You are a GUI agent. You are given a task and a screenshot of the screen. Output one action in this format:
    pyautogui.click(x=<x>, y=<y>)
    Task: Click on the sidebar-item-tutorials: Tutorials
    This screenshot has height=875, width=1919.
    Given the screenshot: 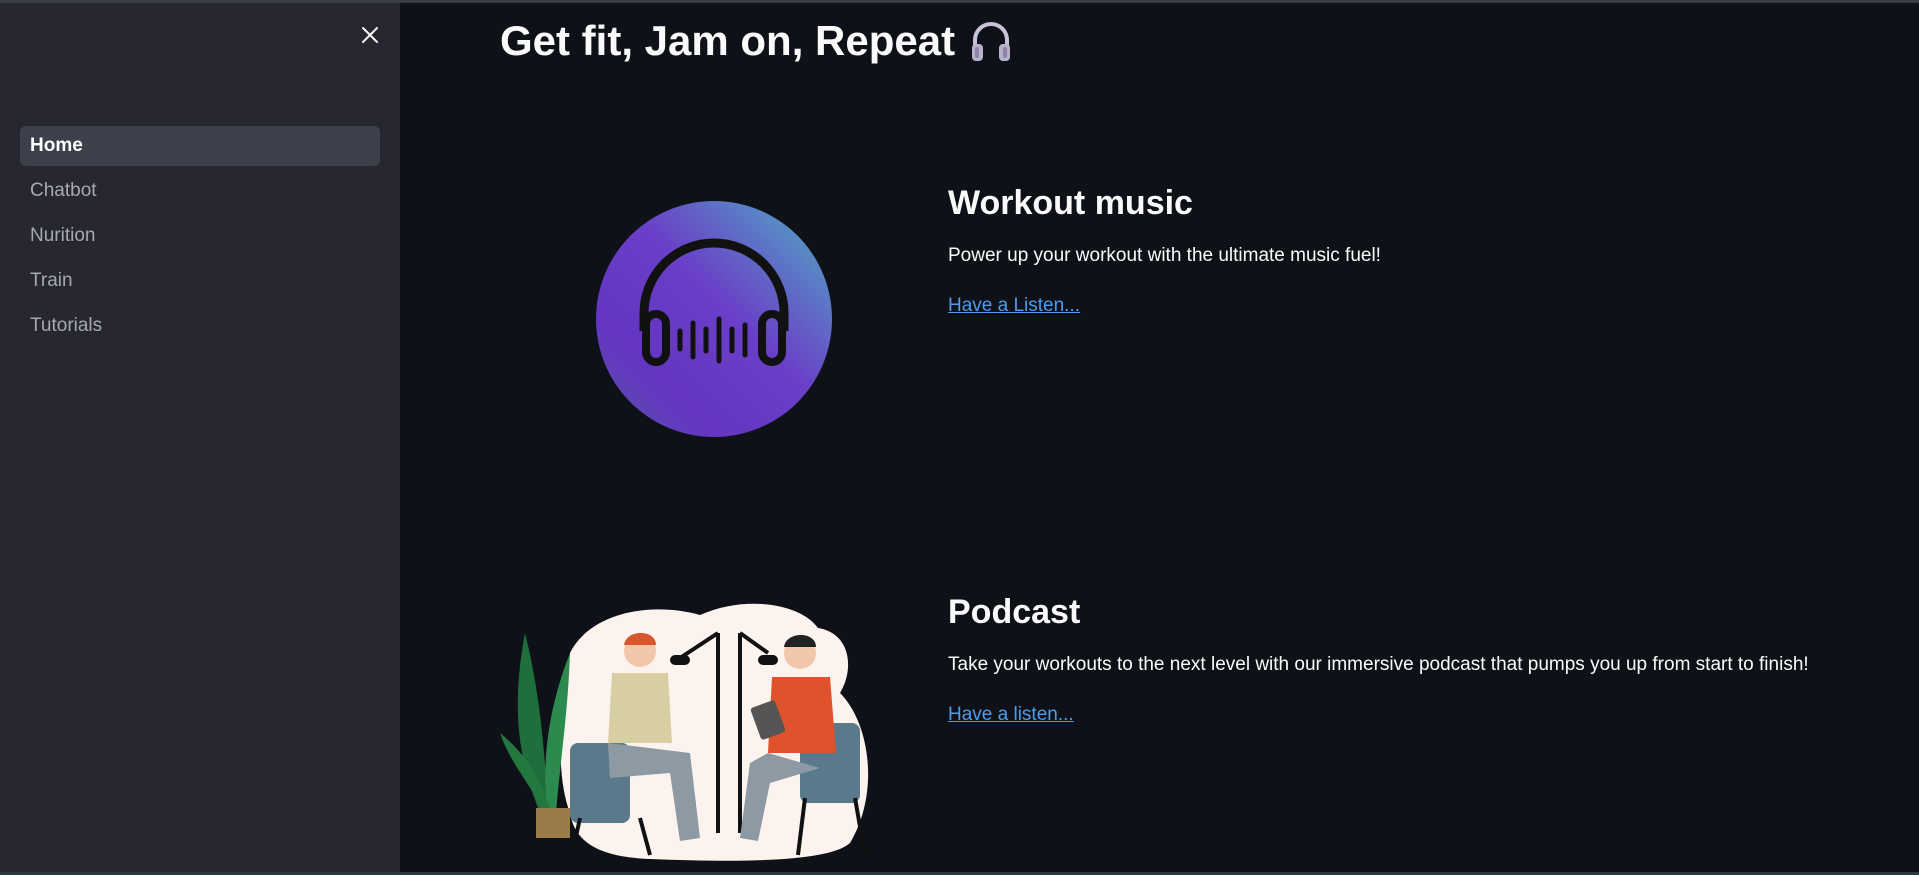 What is the action you would take?
    pyautogui.click(x=200, y=326)
    